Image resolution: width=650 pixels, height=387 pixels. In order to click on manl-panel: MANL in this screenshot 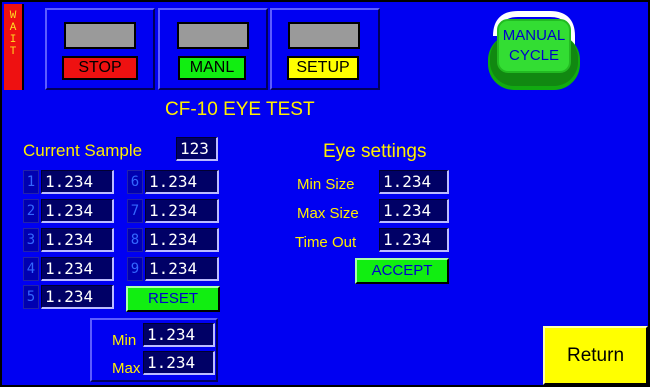, I will do `click(213, 49)`.